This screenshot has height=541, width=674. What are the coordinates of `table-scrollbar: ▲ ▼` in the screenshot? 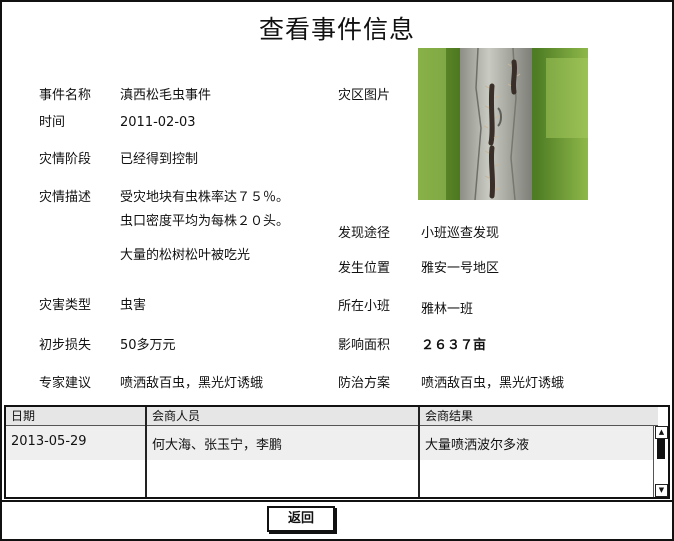 It's located at (660, 461).